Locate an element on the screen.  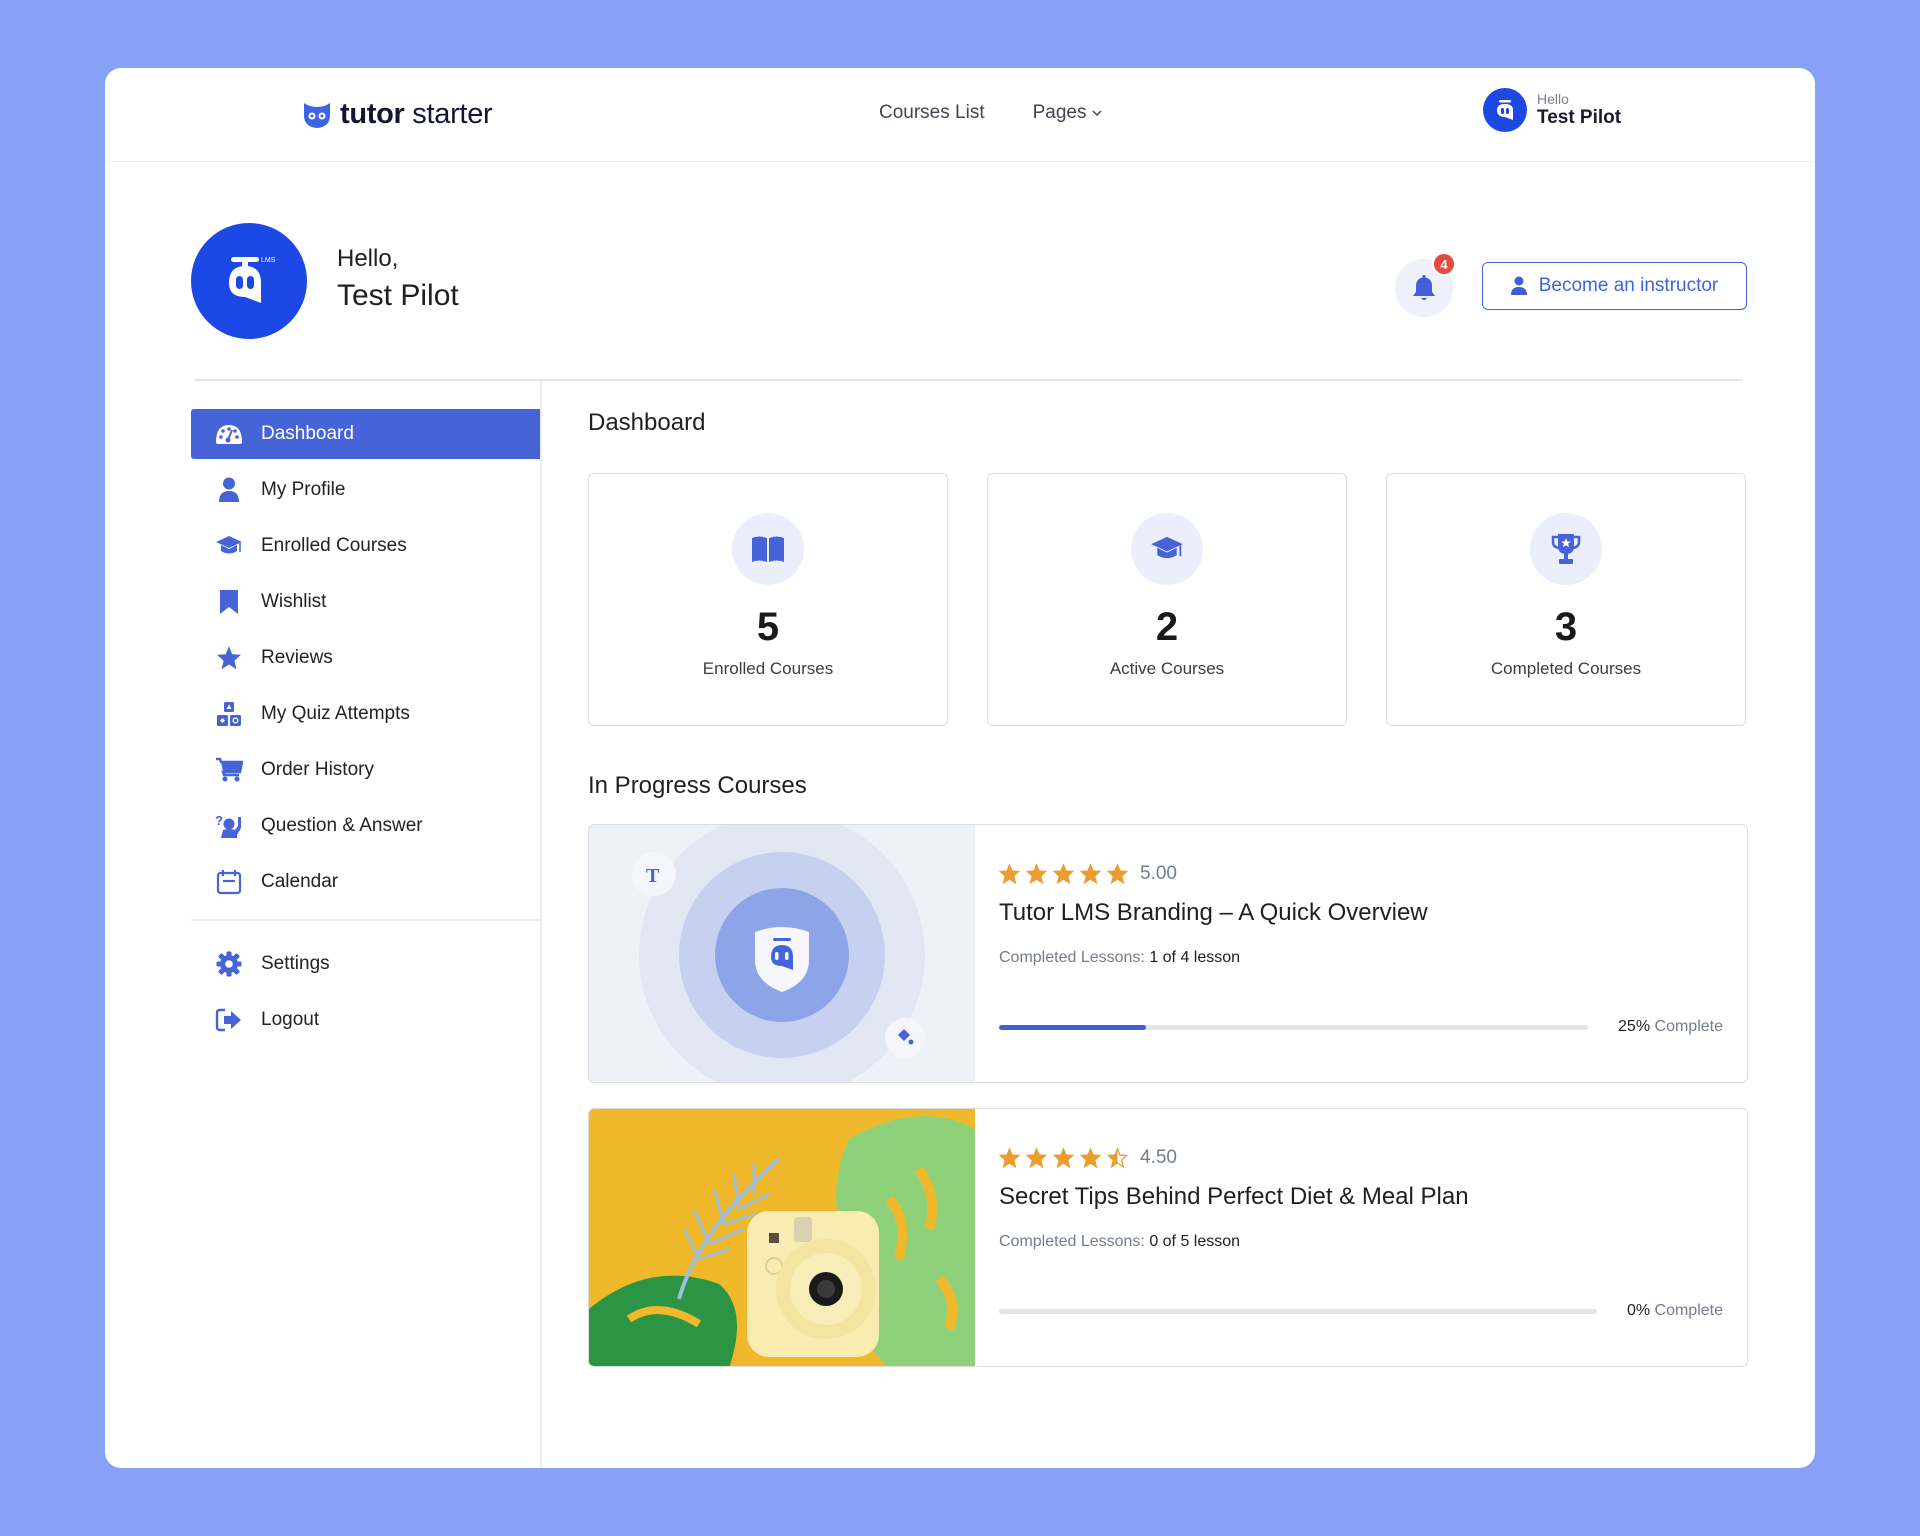
course-thumbnail is located at coordinates (782, 1237).